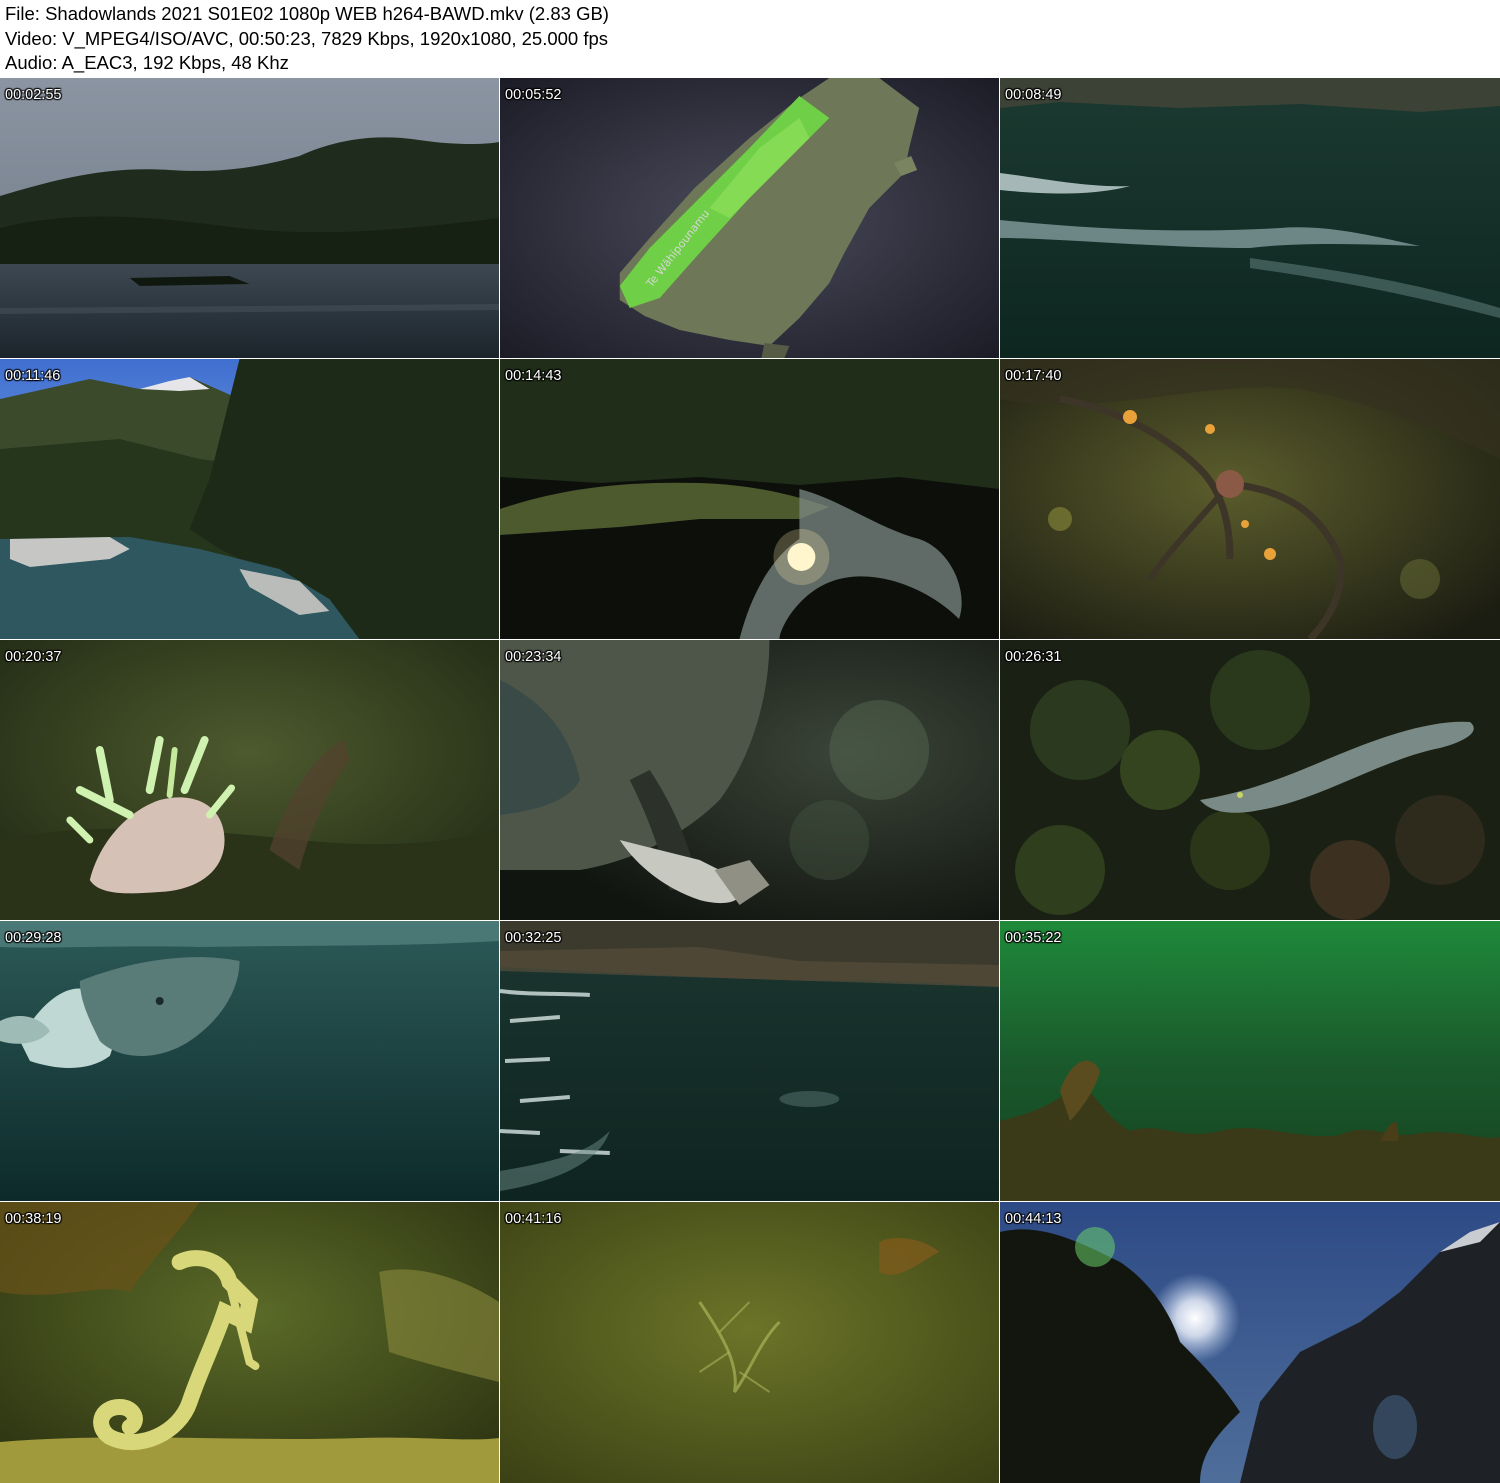 This screenshot has height=1483, width=1500. Describe the element at coordinates (1033, 376) in the screenshot. I see `timestamp-label: 00:17:40` at that location.